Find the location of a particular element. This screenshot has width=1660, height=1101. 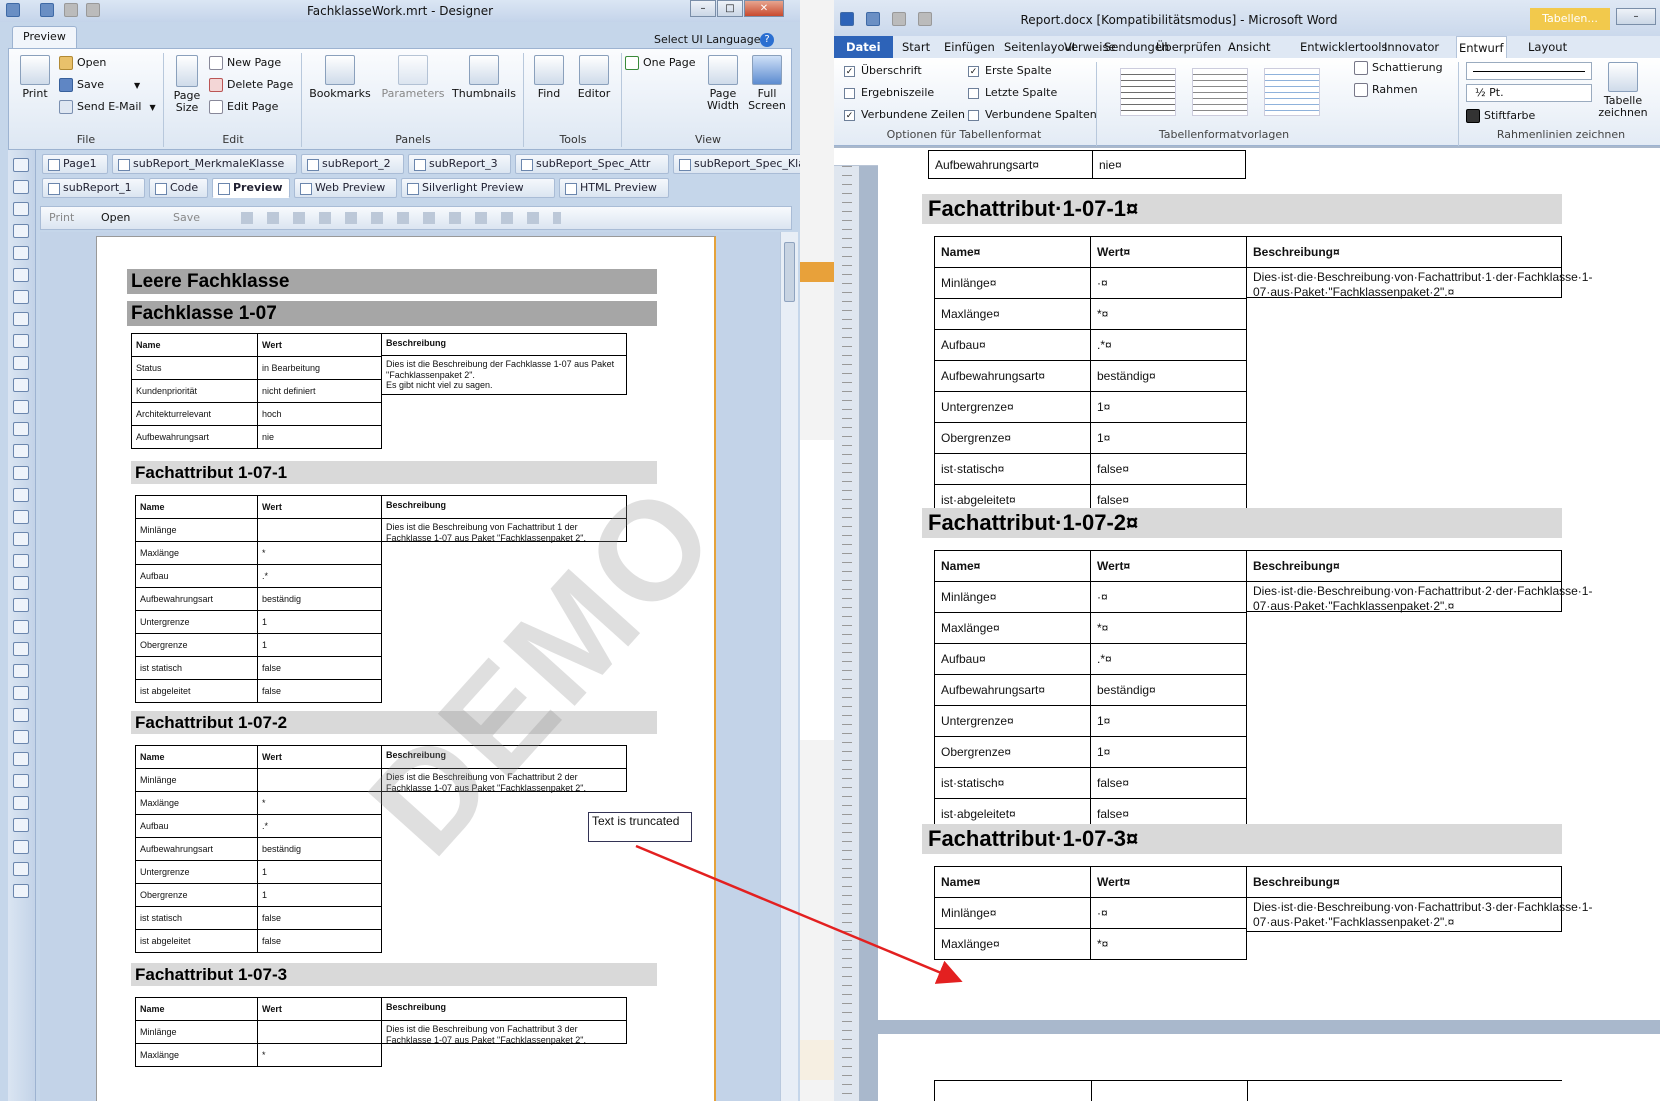

parameters-button: Parameters is located at coordinates (413, 77).